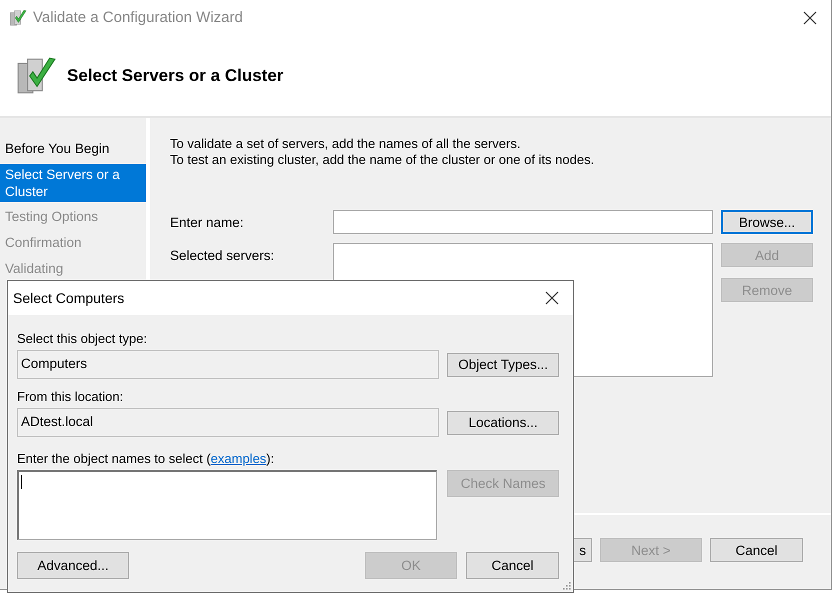 The height and width of the screenshot is (595, 837). Describe the element at coordinates (69, 298) in the screenshot. I see `dialog-title: Select Computers` at that location.